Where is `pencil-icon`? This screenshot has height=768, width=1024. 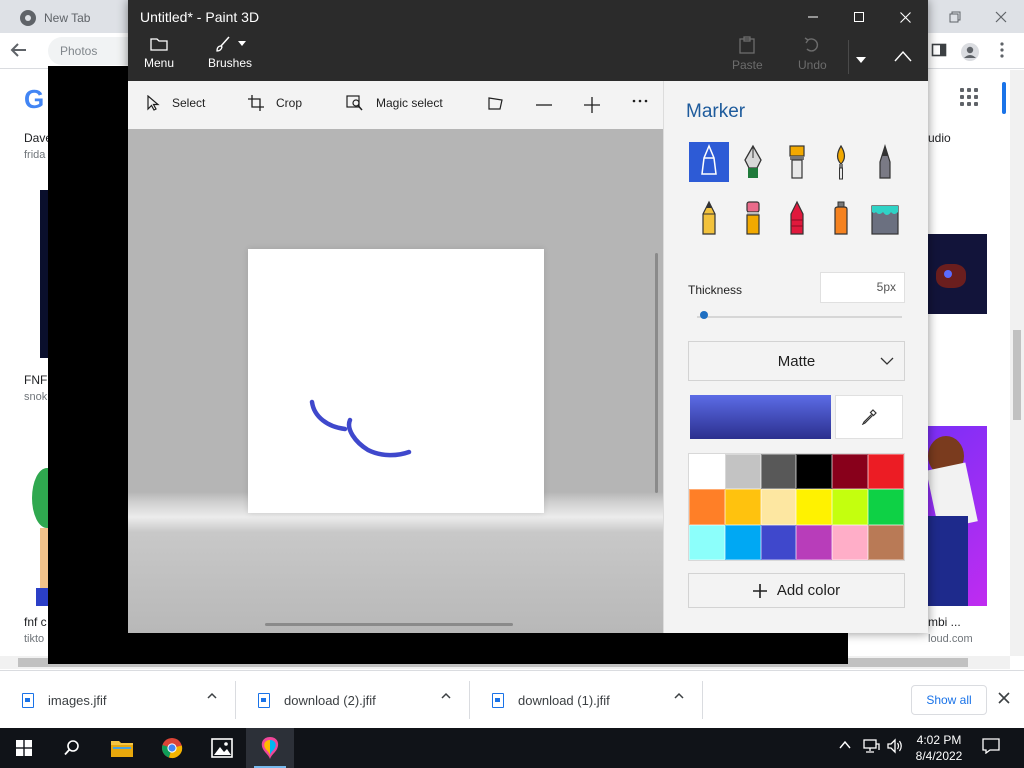
pencil-icon is located at coordinates (709, 218).